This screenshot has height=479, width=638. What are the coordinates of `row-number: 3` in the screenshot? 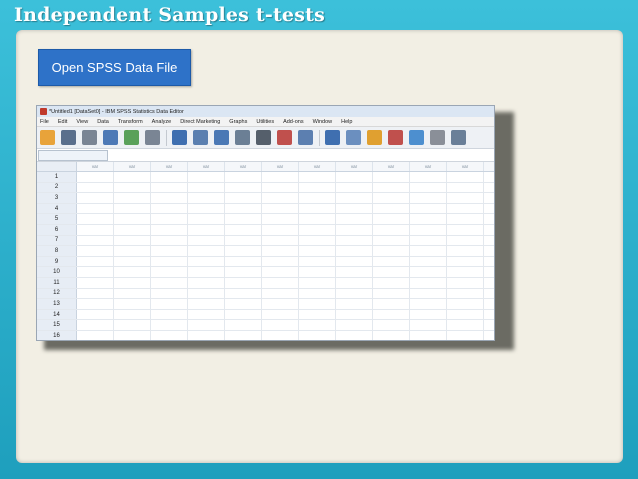 It's located at (57, 198).